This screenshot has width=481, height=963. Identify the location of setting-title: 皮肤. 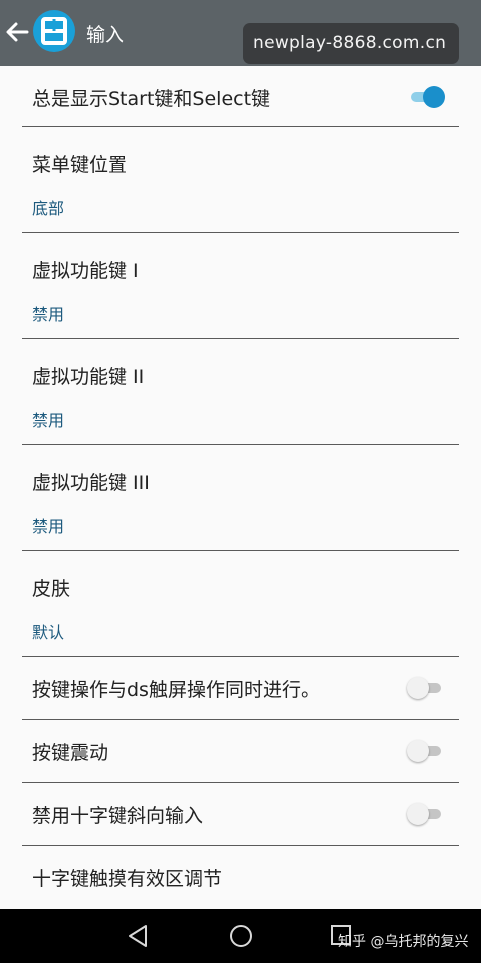
(51, 589).